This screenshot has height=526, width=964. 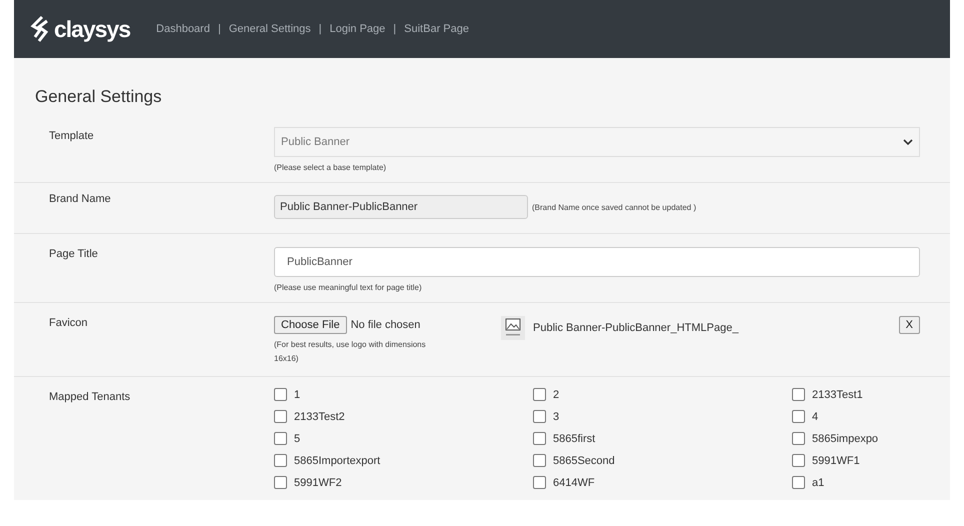 I want to click on field-label: Brand Name, so click(x=80, y=199).